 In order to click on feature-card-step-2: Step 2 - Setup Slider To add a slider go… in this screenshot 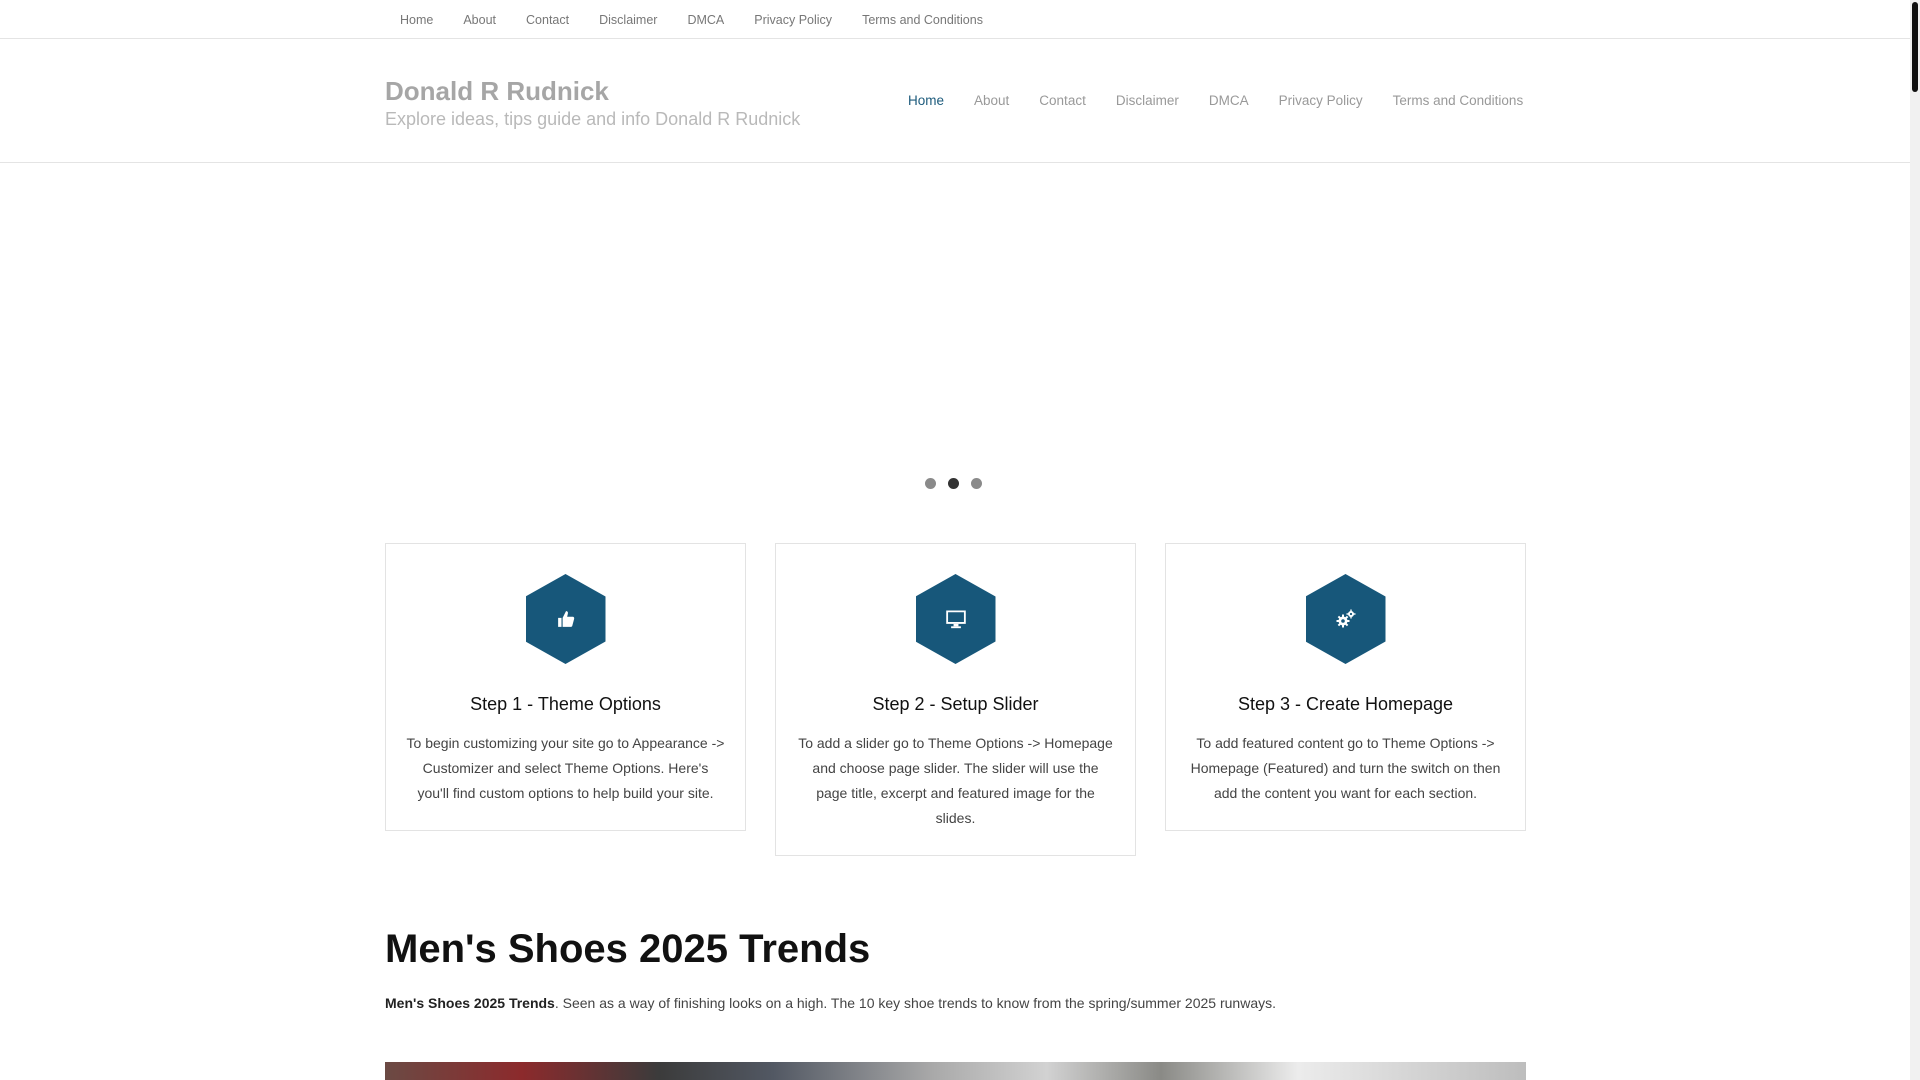, I will do `click(955, 699)`.